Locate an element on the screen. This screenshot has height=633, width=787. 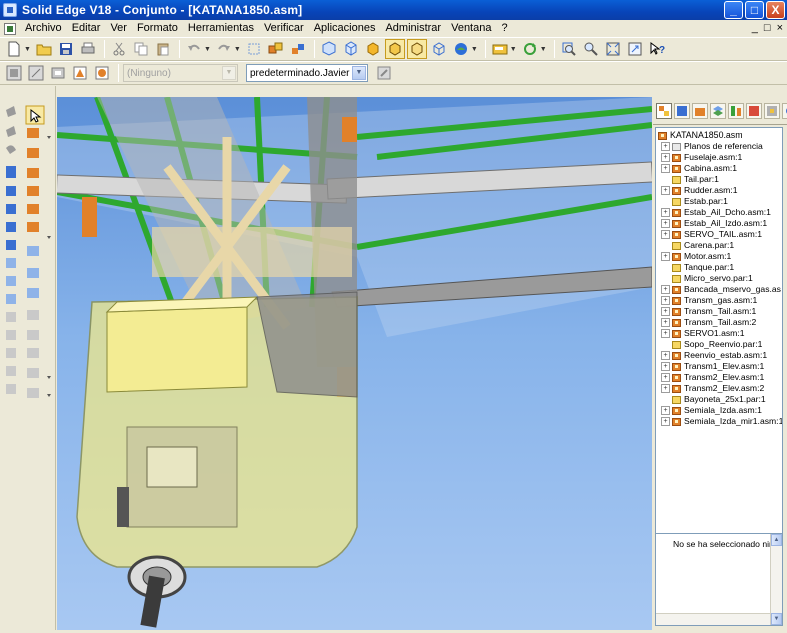
selection-horizontal-scrollbar is located at coordinates (713, 619).